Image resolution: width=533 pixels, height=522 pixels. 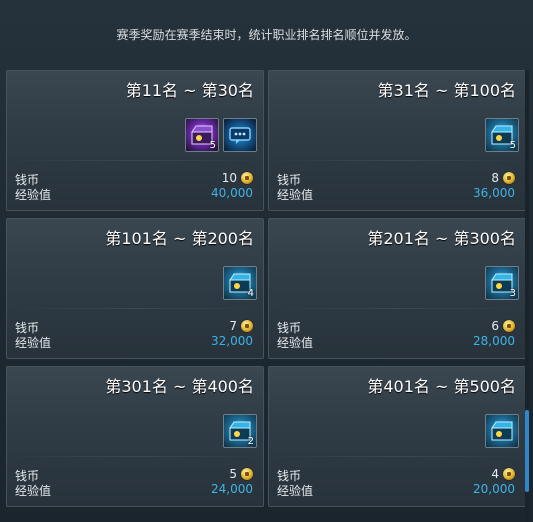 What do you see at coordinates (179, 238) in the screenshot?
I see `rank-range-title: 第101名 ~ 第200名` at bounding box center [179, 238].